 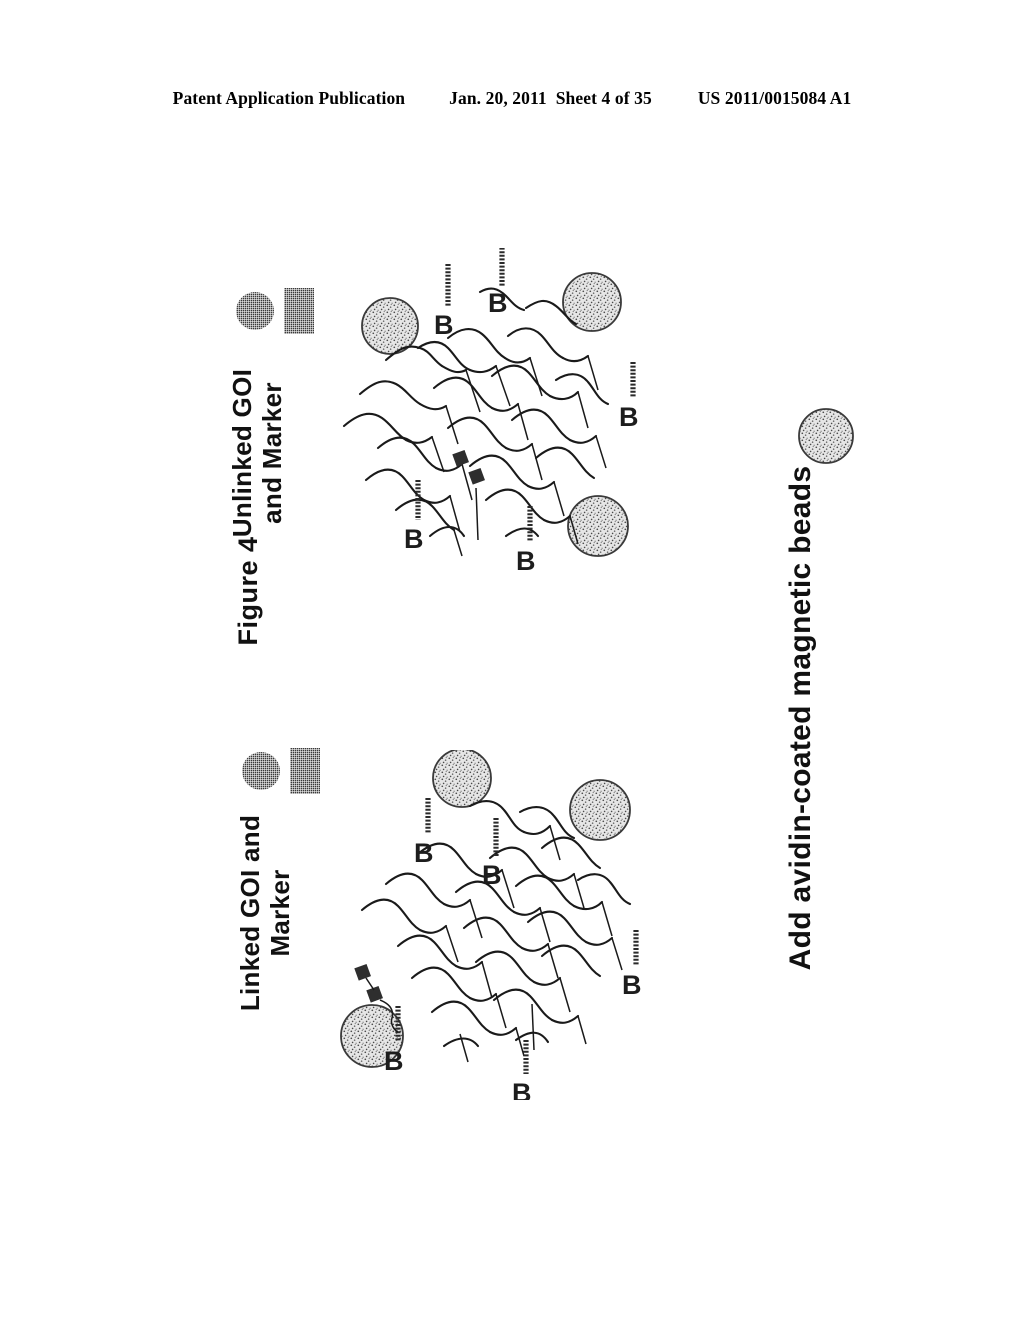 I want to click on panel-title-linked: Linked GOI and Marker, so click(x=265, y=913).